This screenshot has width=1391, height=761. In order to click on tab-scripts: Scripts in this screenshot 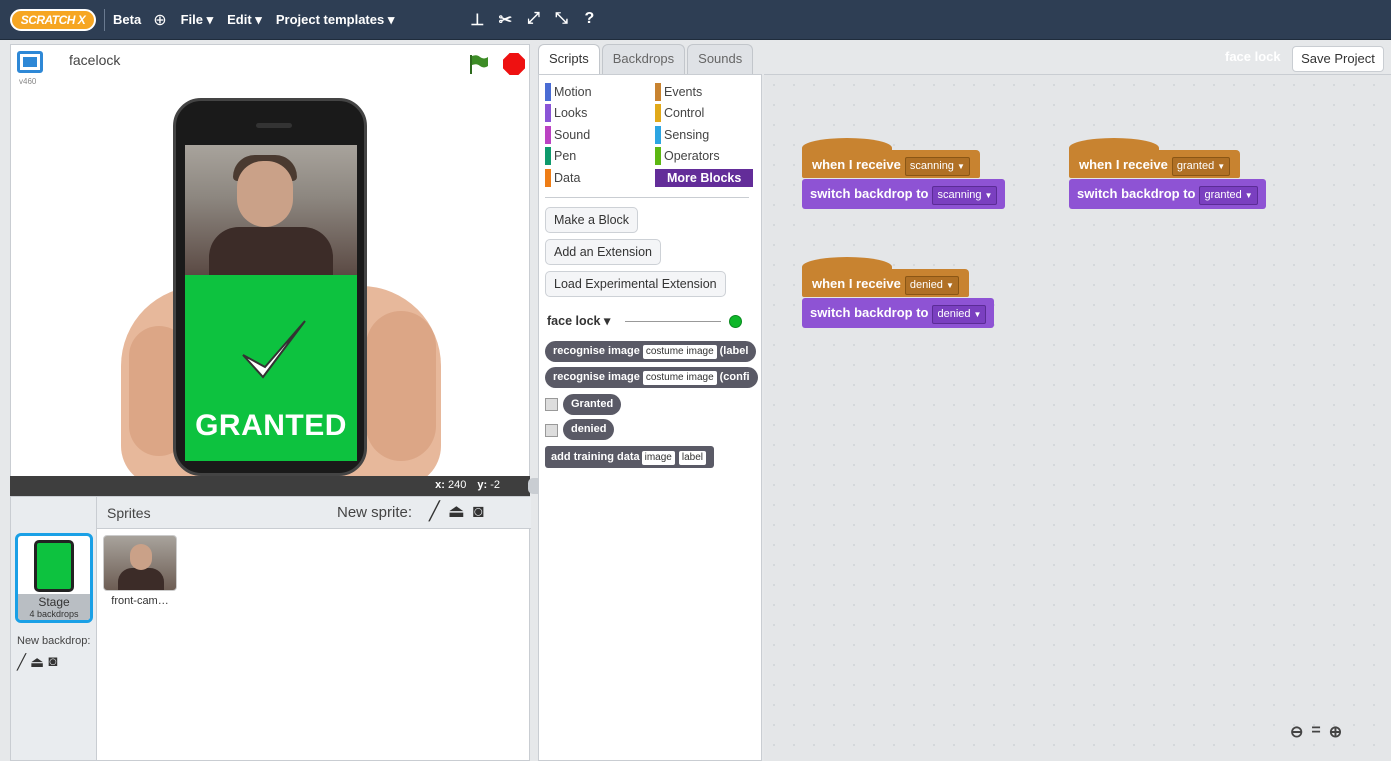, I will do `click(569, 59)`.